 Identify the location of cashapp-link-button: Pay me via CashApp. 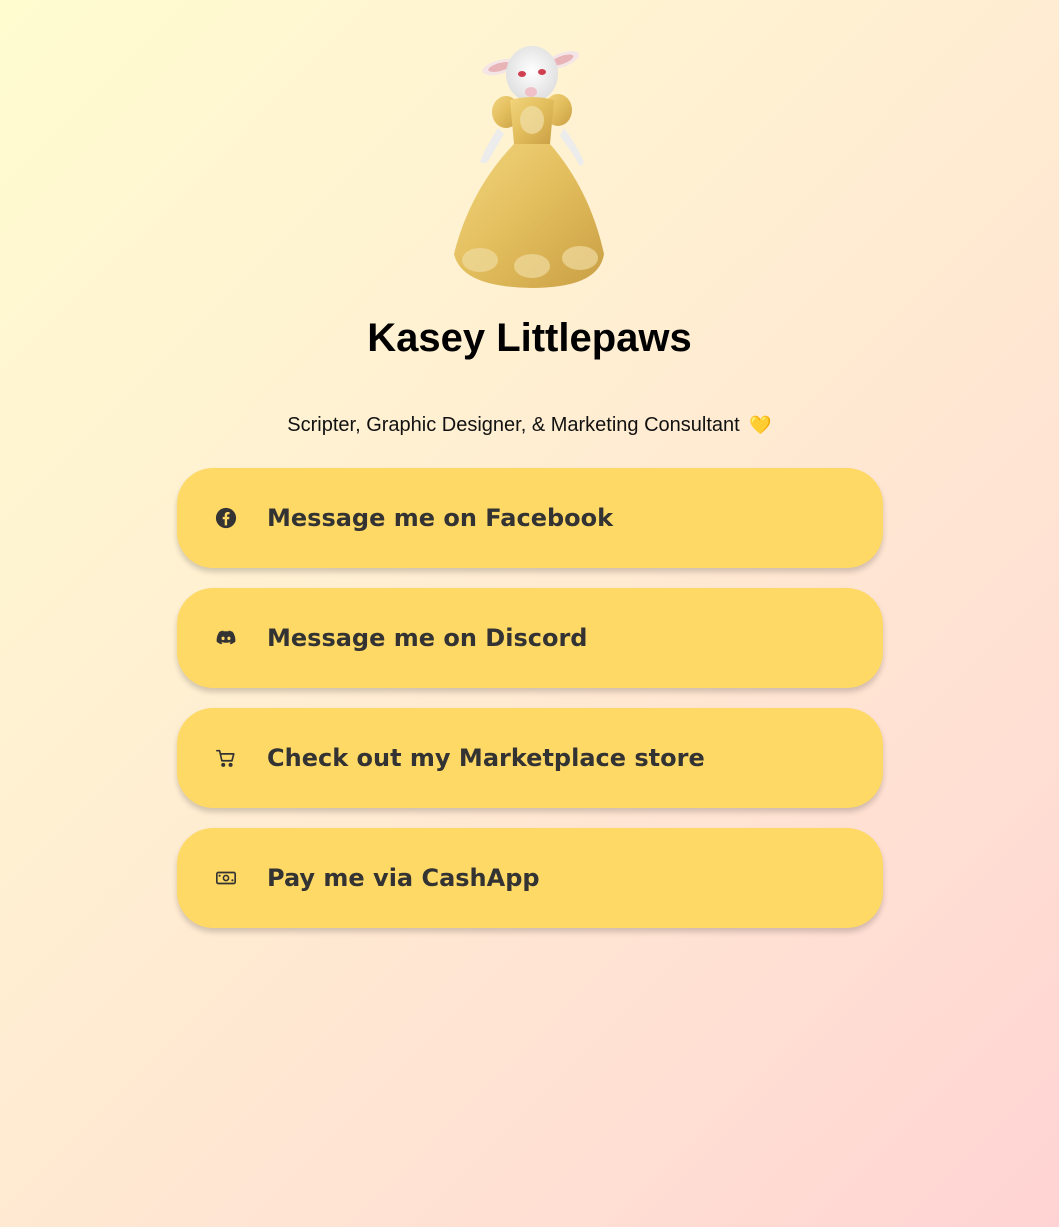
(530, 878).